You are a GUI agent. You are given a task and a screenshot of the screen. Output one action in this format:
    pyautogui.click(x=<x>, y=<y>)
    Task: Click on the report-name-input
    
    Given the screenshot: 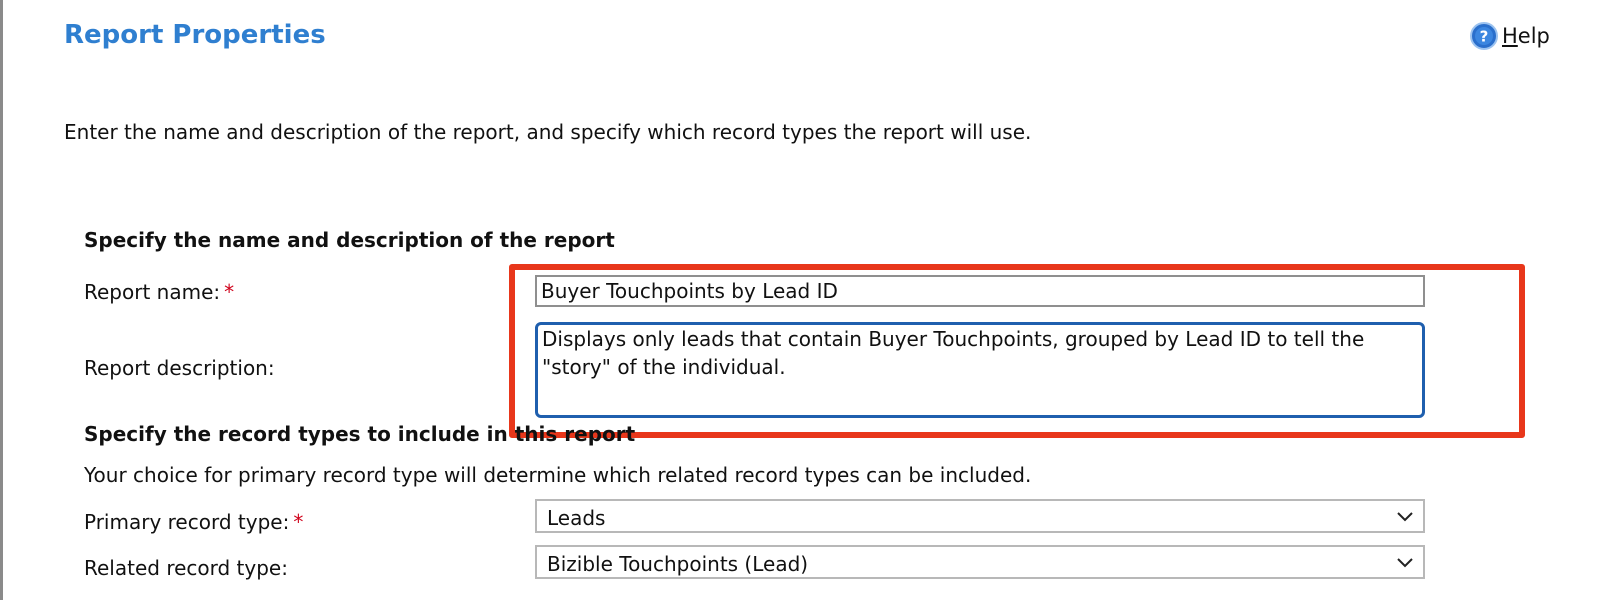 What is the action you would take?
    pyautogui.click(x=980, y=291)
    